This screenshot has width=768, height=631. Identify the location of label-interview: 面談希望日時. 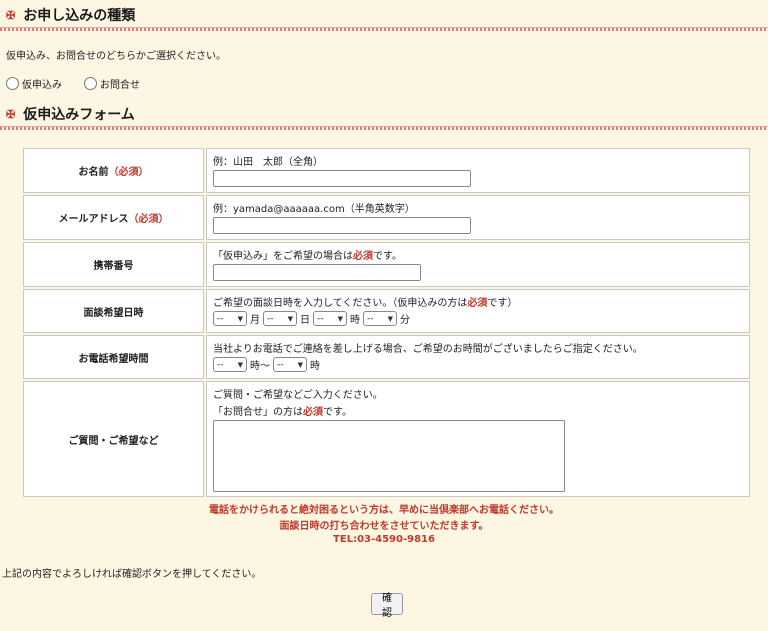
(113, 311).